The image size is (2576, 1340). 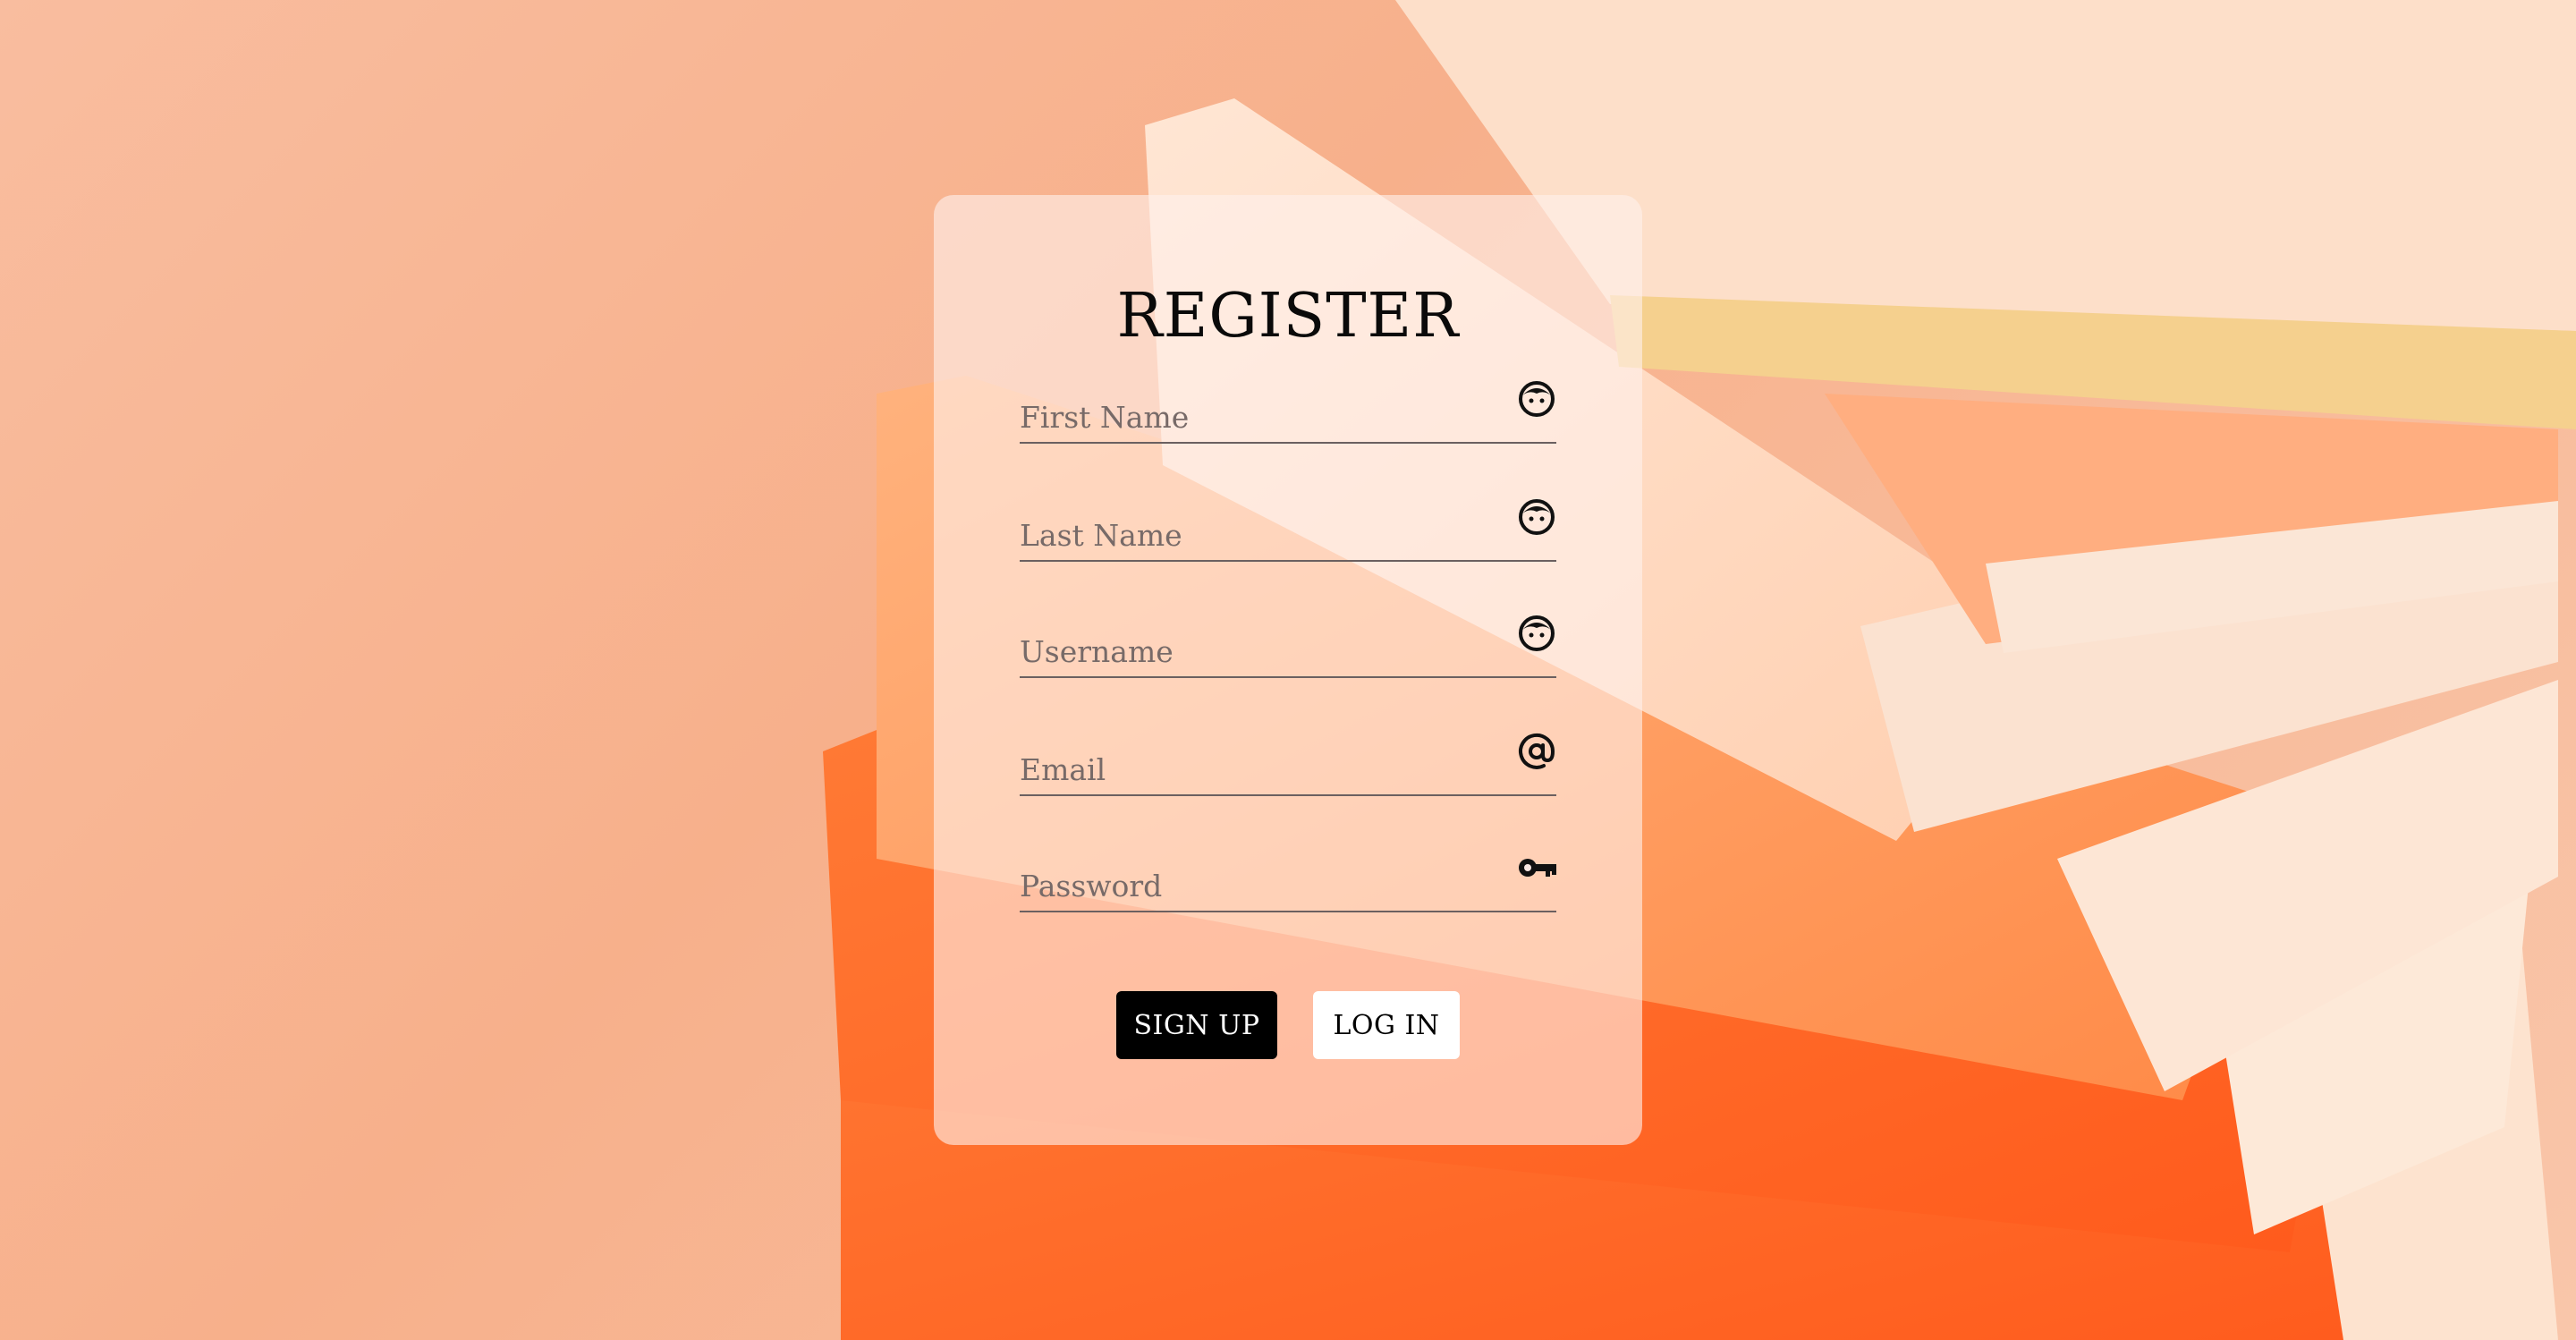 What do you see at coordinates (1288, 316) in the screenshot?
I see `register-title: REGISTER` at bounding box center [1288, 316].